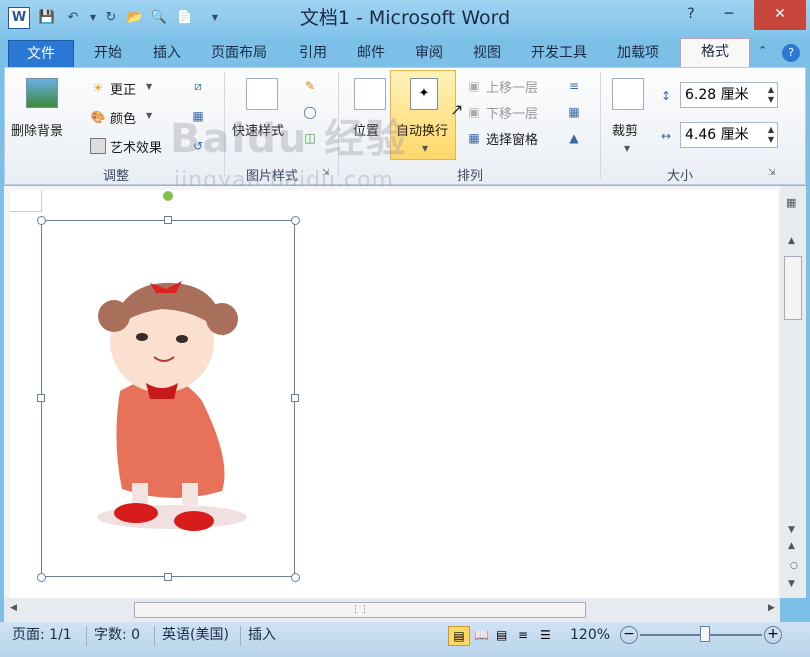 The image size is (810, 657). I want to click on horizontal-scrollbar: ◀ ⋮⋮ ▶, so click(392, 610).